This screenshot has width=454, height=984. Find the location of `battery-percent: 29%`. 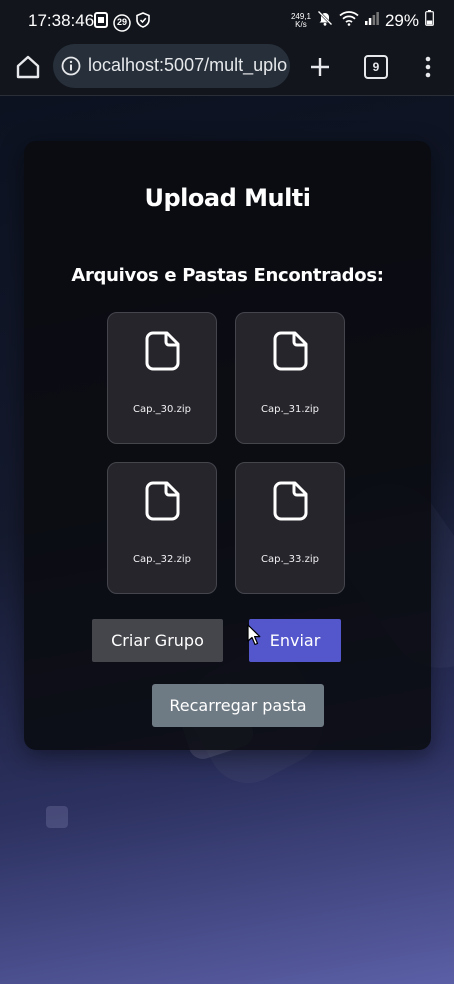

battery-percent: 29% is located at coordinates (401, 20).